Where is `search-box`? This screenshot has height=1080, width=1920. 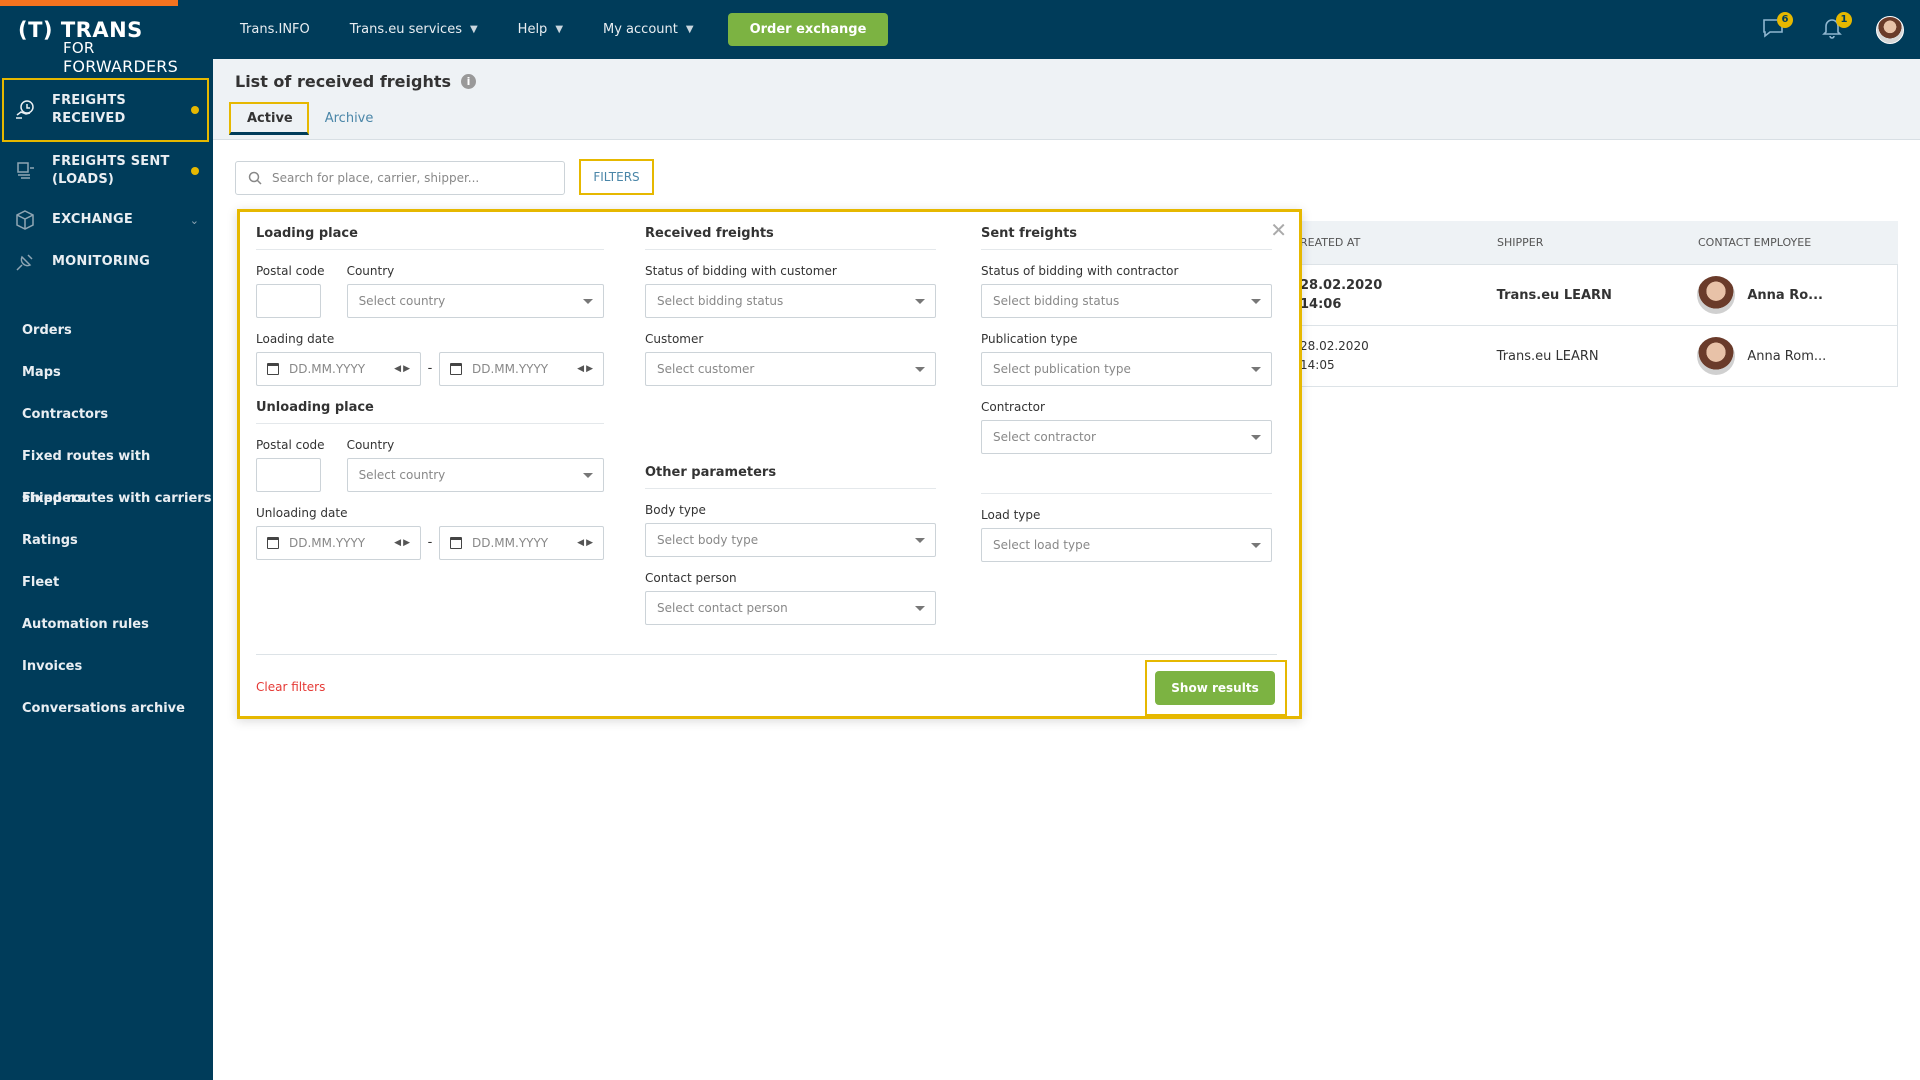 search-box is located at coordinates (400, 178).